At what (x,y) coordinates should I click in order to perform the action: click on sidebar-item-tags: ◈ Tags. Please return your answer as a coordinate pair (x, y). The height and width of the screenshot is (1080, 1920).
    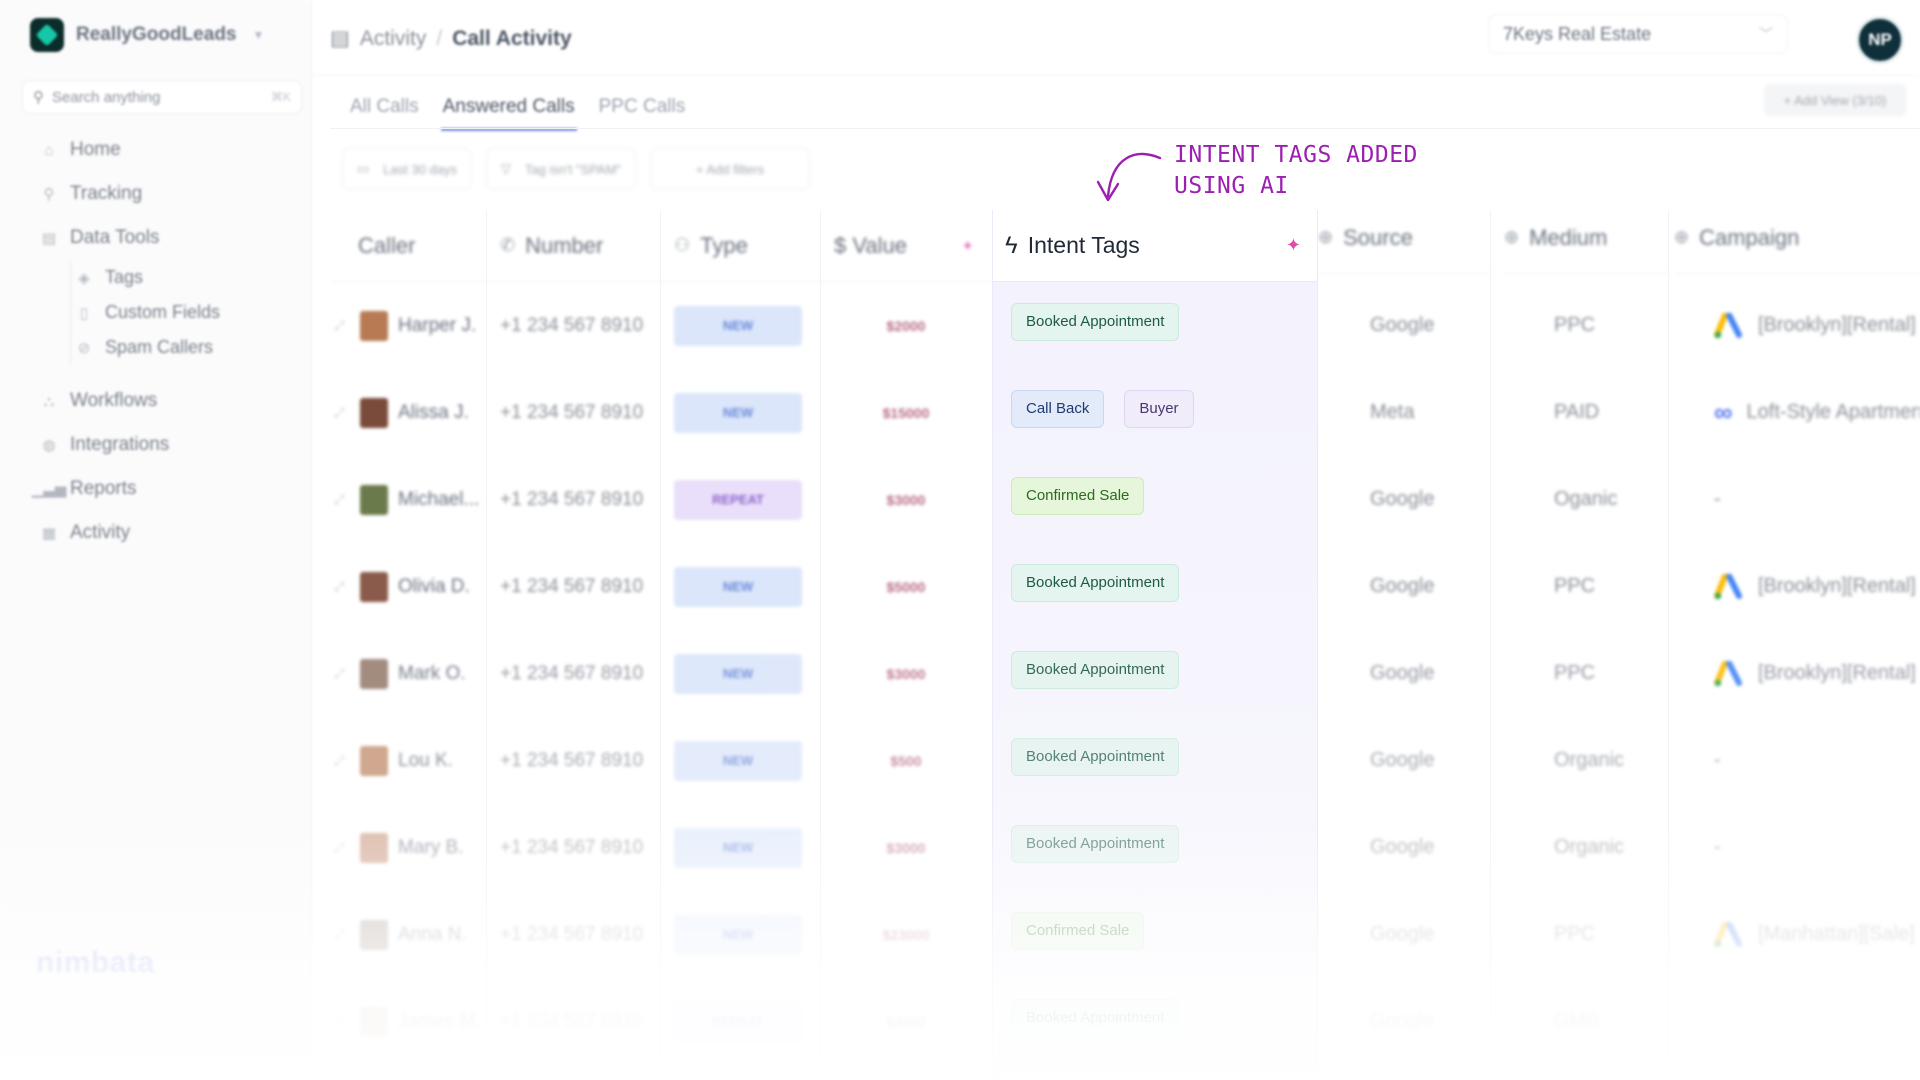
    Looking at the image, I should click on (185, 277).